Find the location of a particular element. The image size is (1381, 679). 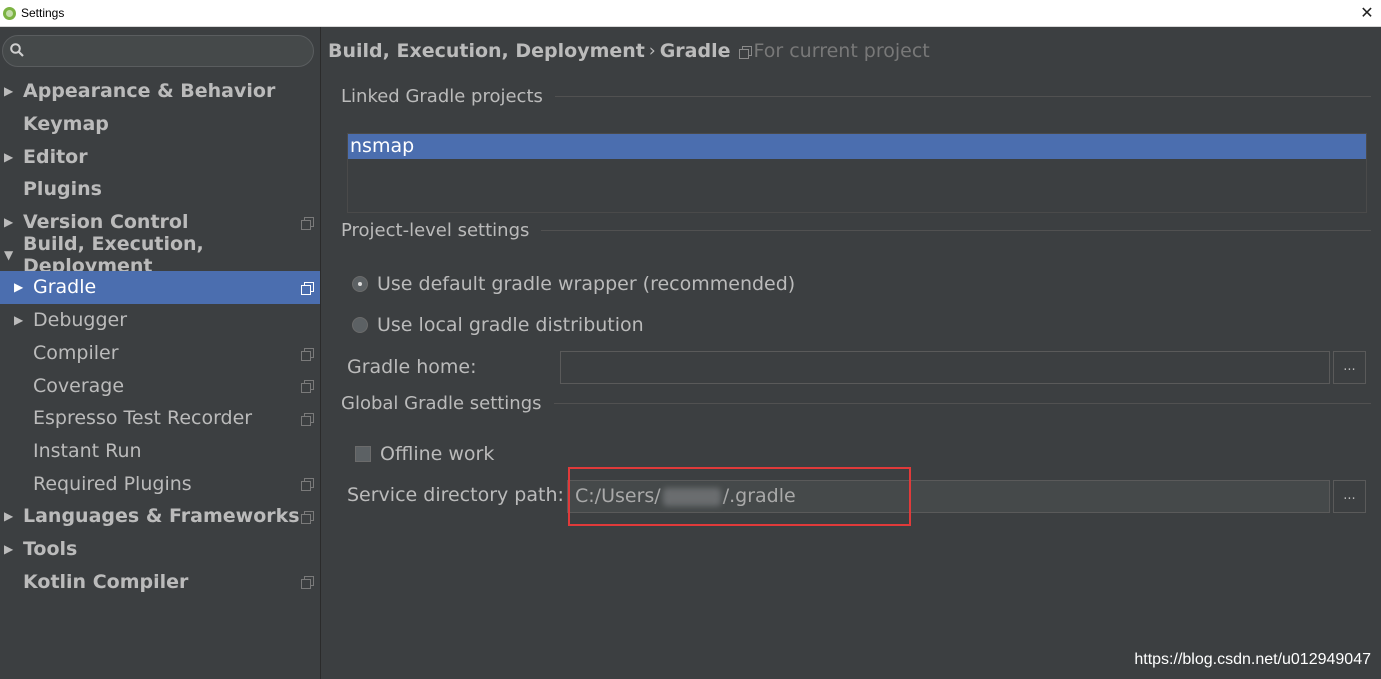

tree-item-languages-frameworks: ▶ Languages & Frameworks is located at coordinates (160, 516).